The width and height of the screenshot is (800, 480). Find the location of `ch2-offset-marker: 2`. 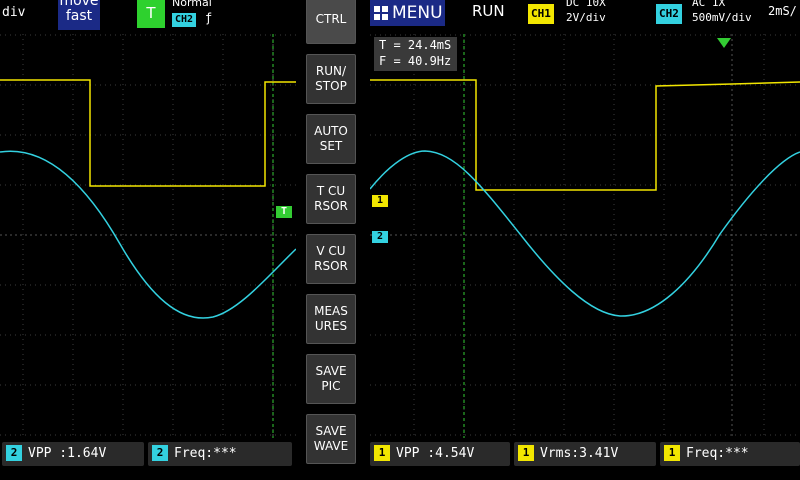

ch2-offset-marker: 2 is located at coordinates (380, 237).